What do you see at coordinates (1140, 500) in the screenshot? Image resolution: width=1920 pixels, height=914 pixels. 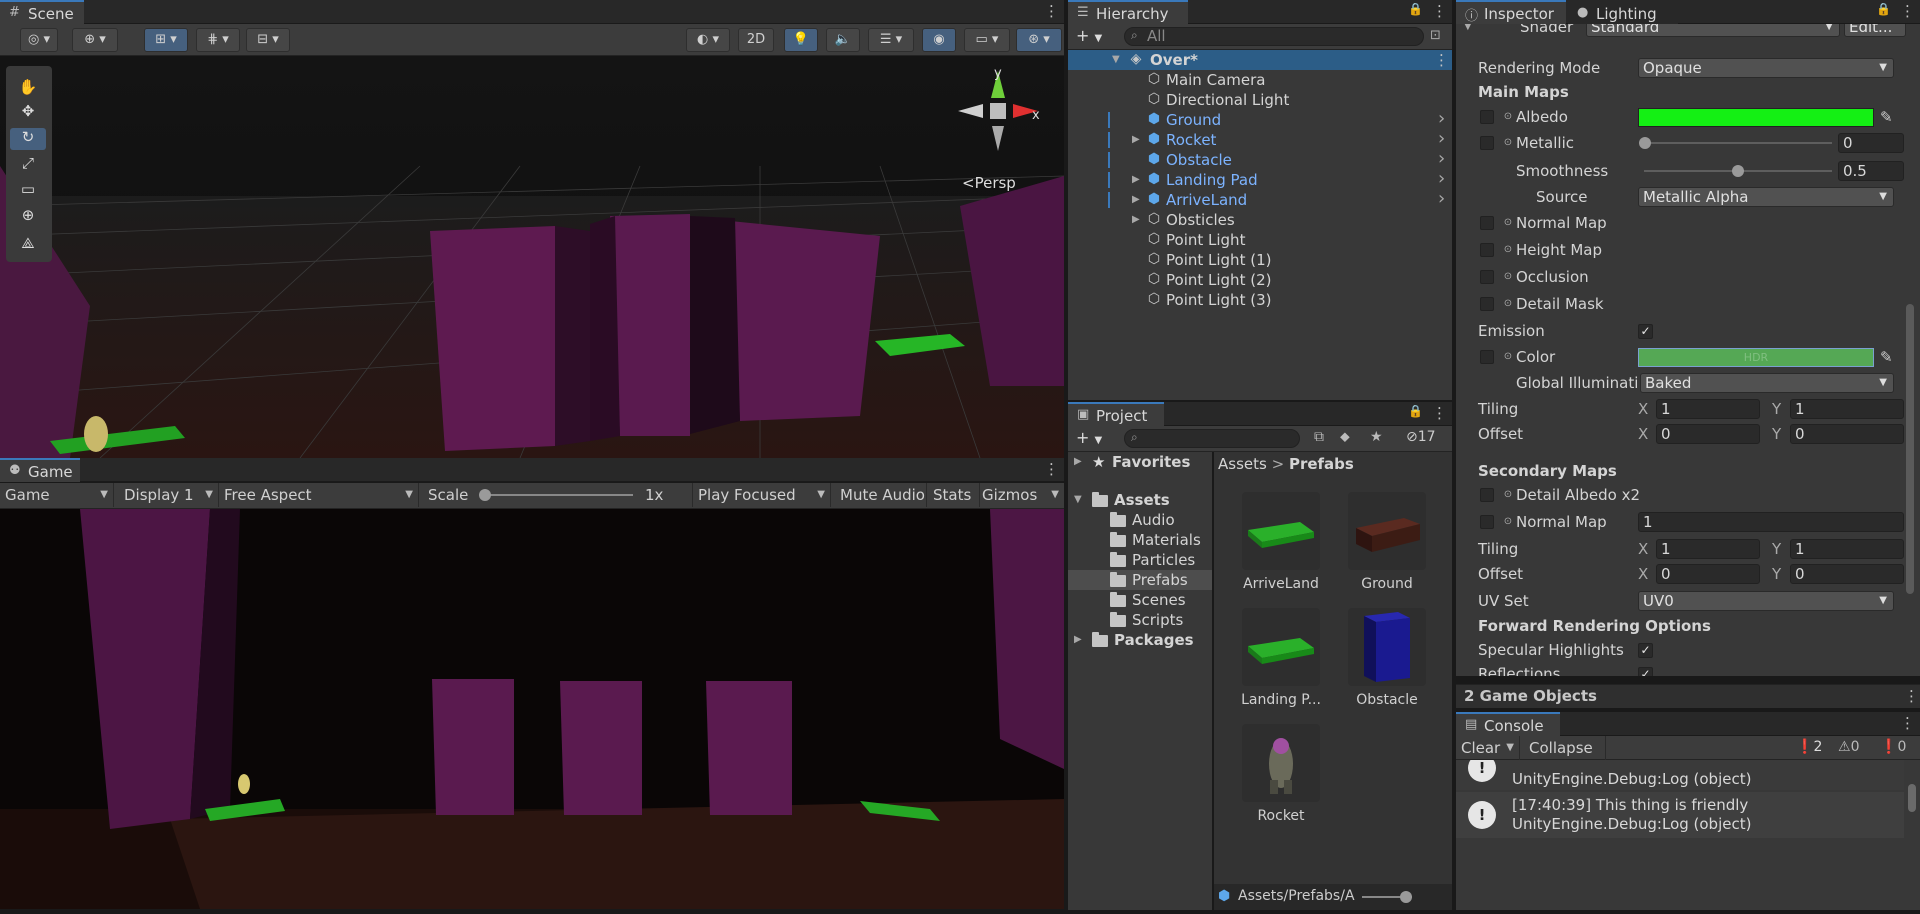 I see `assets-row: ▼ Assets` at bounding box center [1140, 500].